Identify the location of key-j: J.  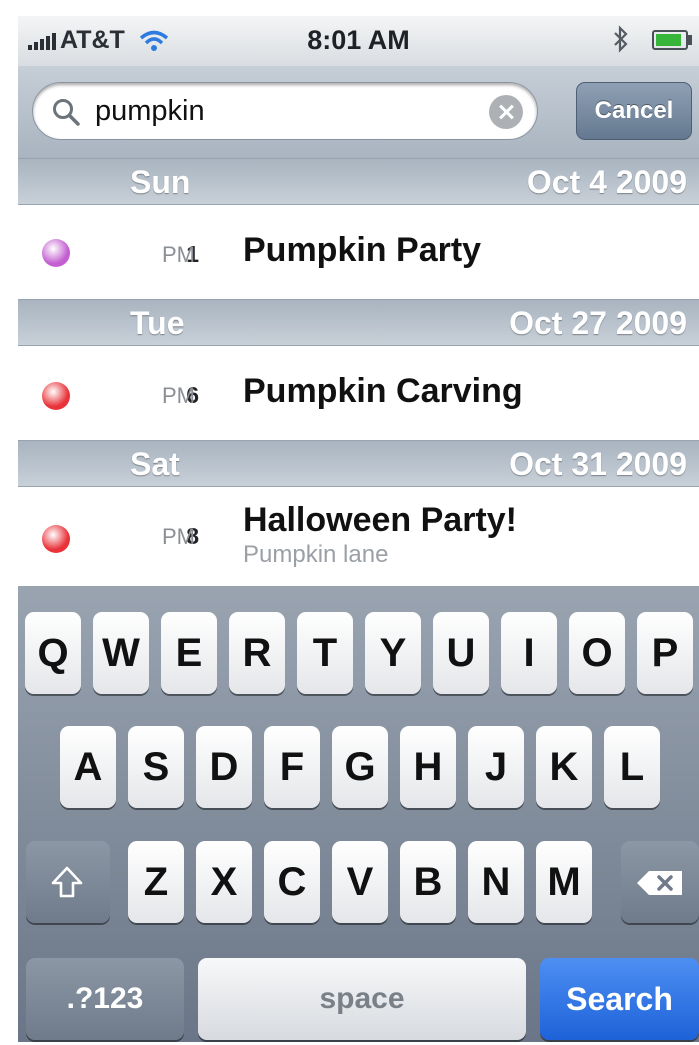
(496, 767).